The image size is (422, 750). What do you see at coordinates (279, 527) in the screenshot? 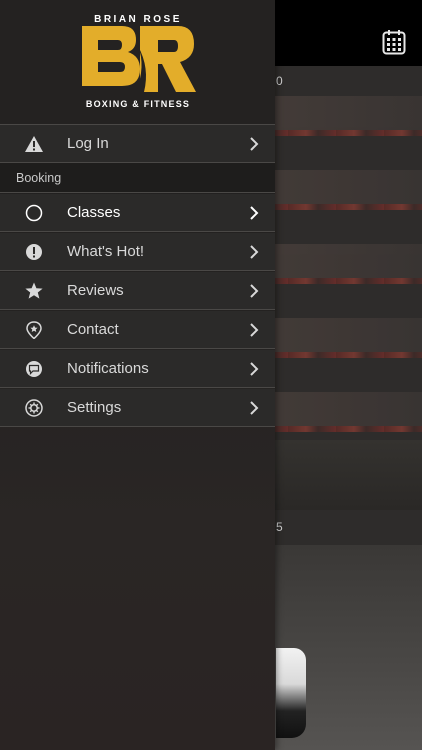
I see `main-date-label-2: 5` at bounding box center [279, 527].